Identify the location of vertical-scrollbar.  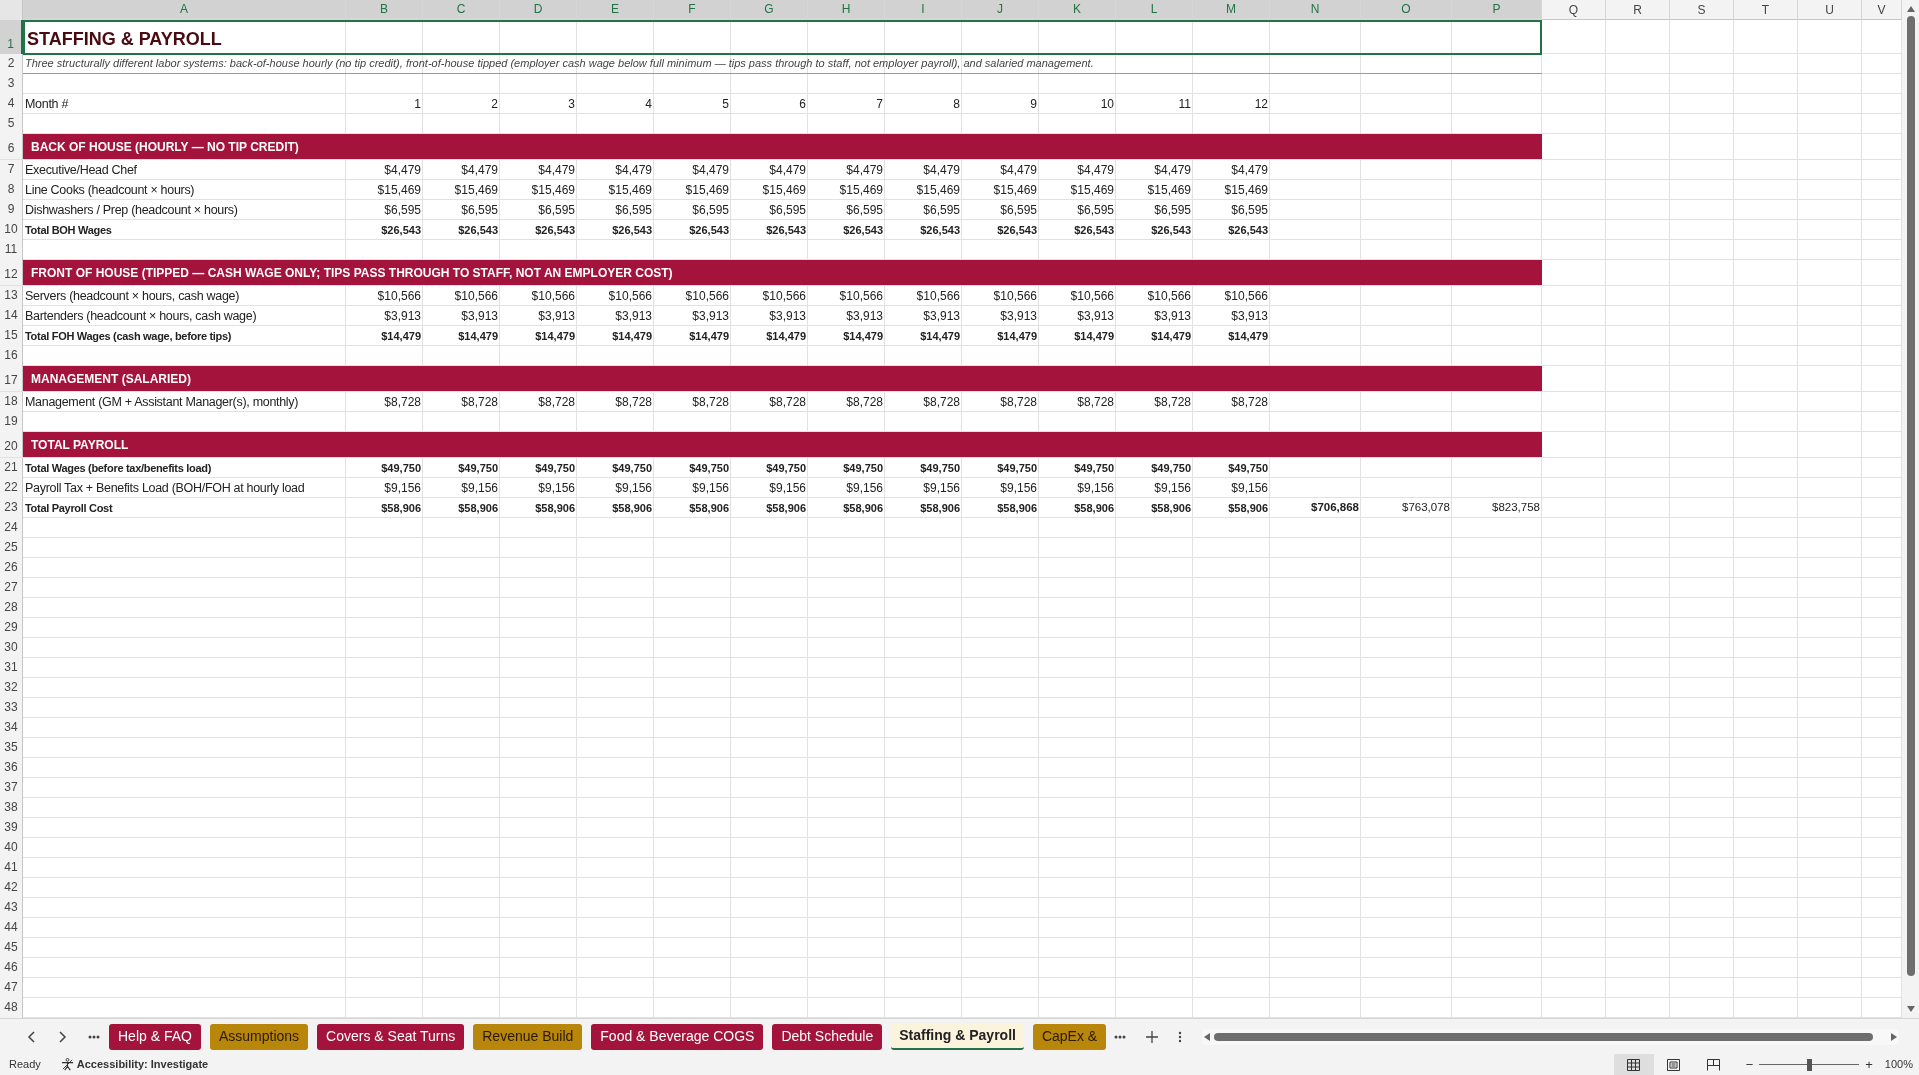
(1910, 509).